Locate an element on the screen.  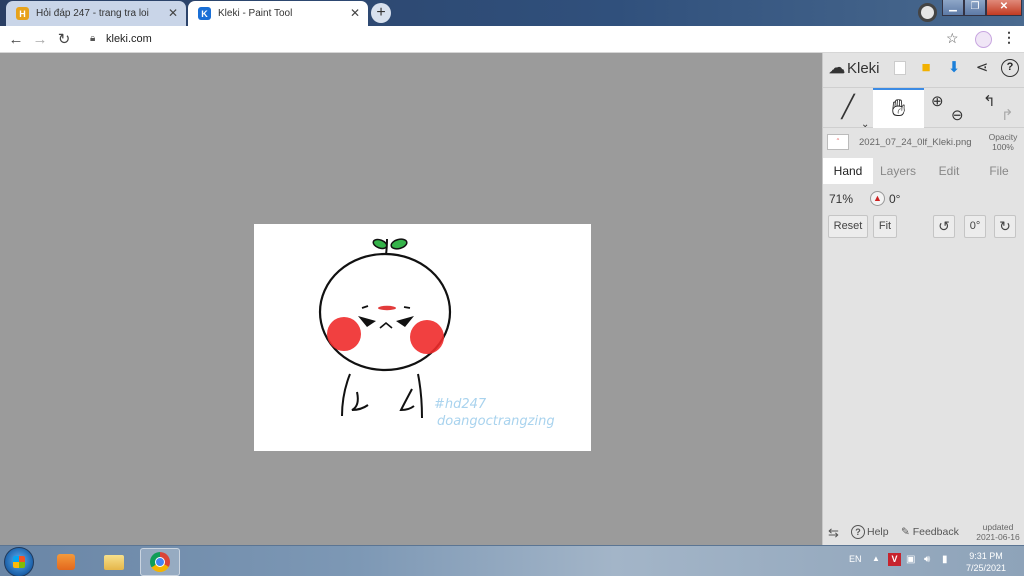
url-text: kleki.com is located at coordinates (129, 39).